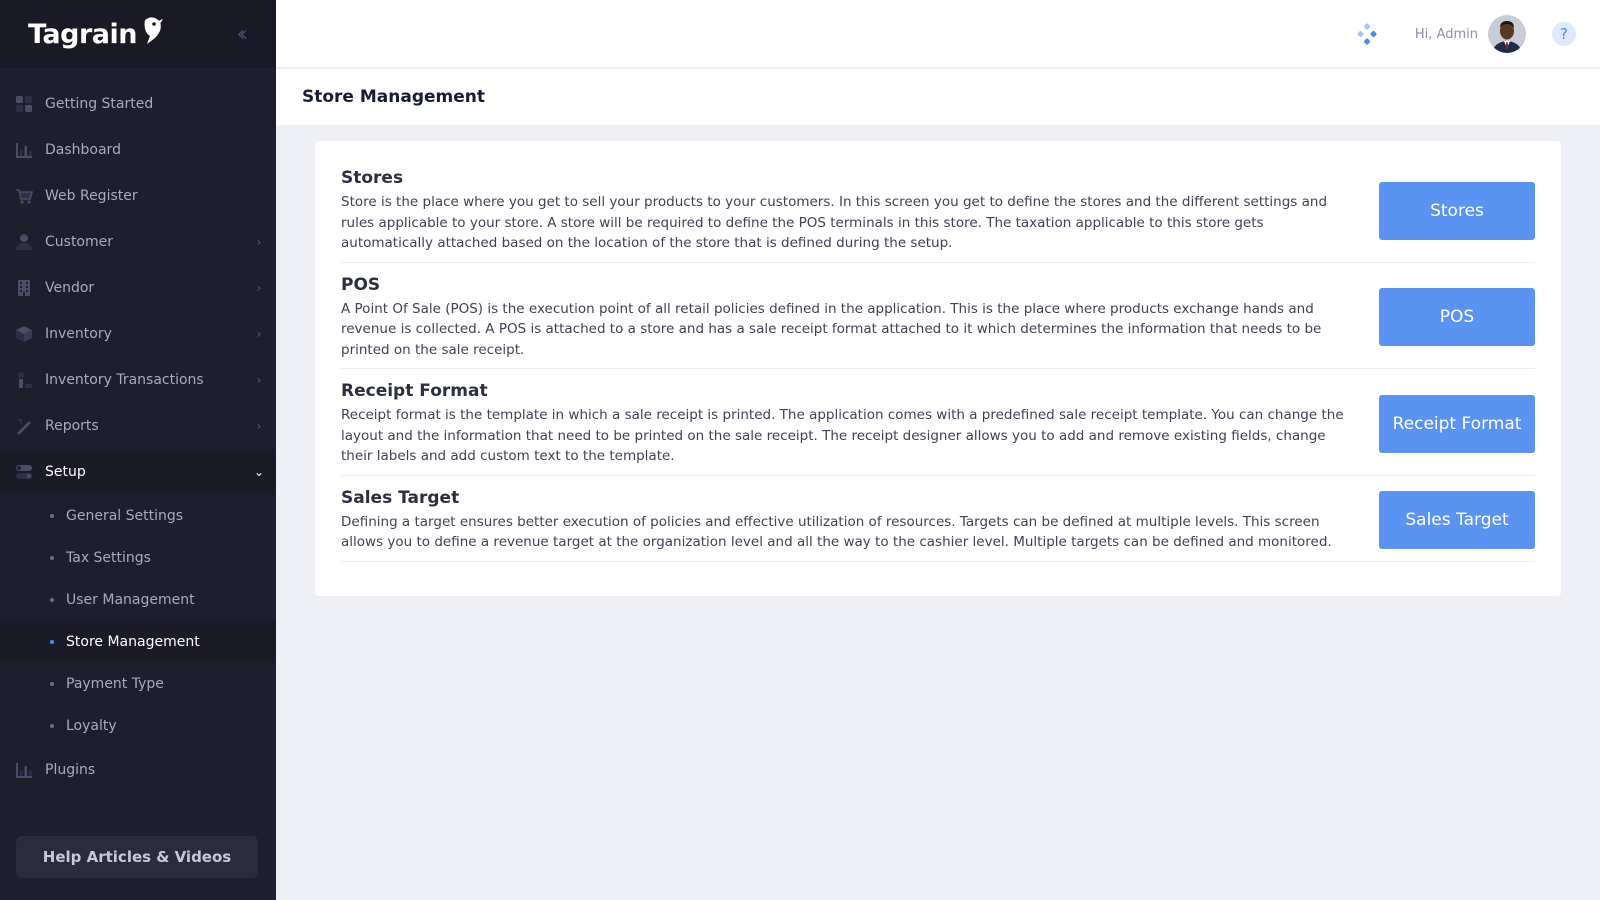  What do you see at coordinates (78, 334) in the screenshot?
I see `sidebar-item-label: Inventory` at bounding box center [78, 334].